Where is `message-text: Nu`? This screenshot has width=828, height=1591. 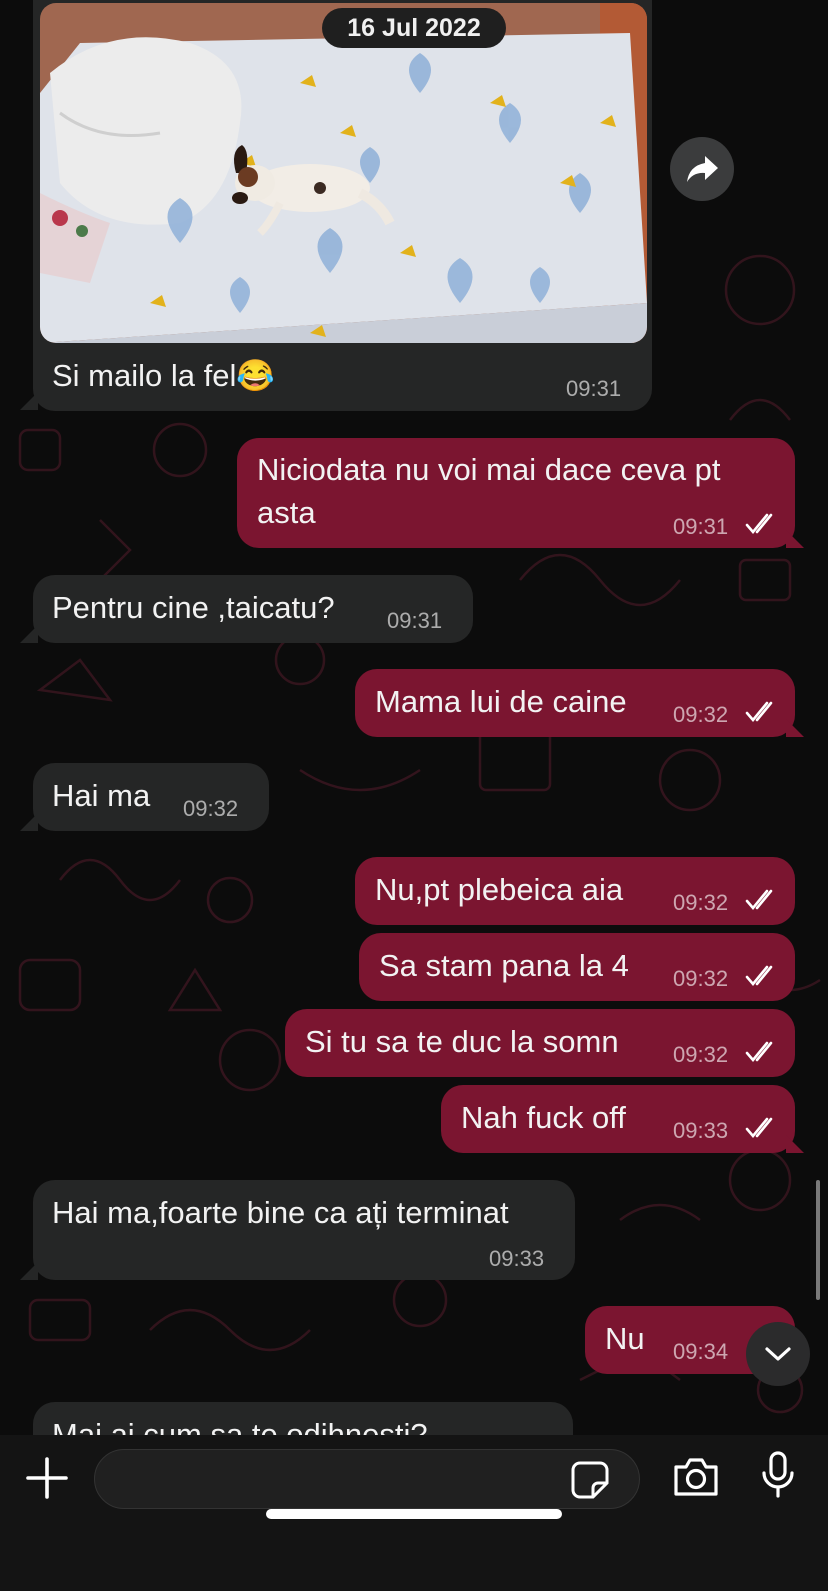 message-text: Nu is located at coordinates (625, 1338).